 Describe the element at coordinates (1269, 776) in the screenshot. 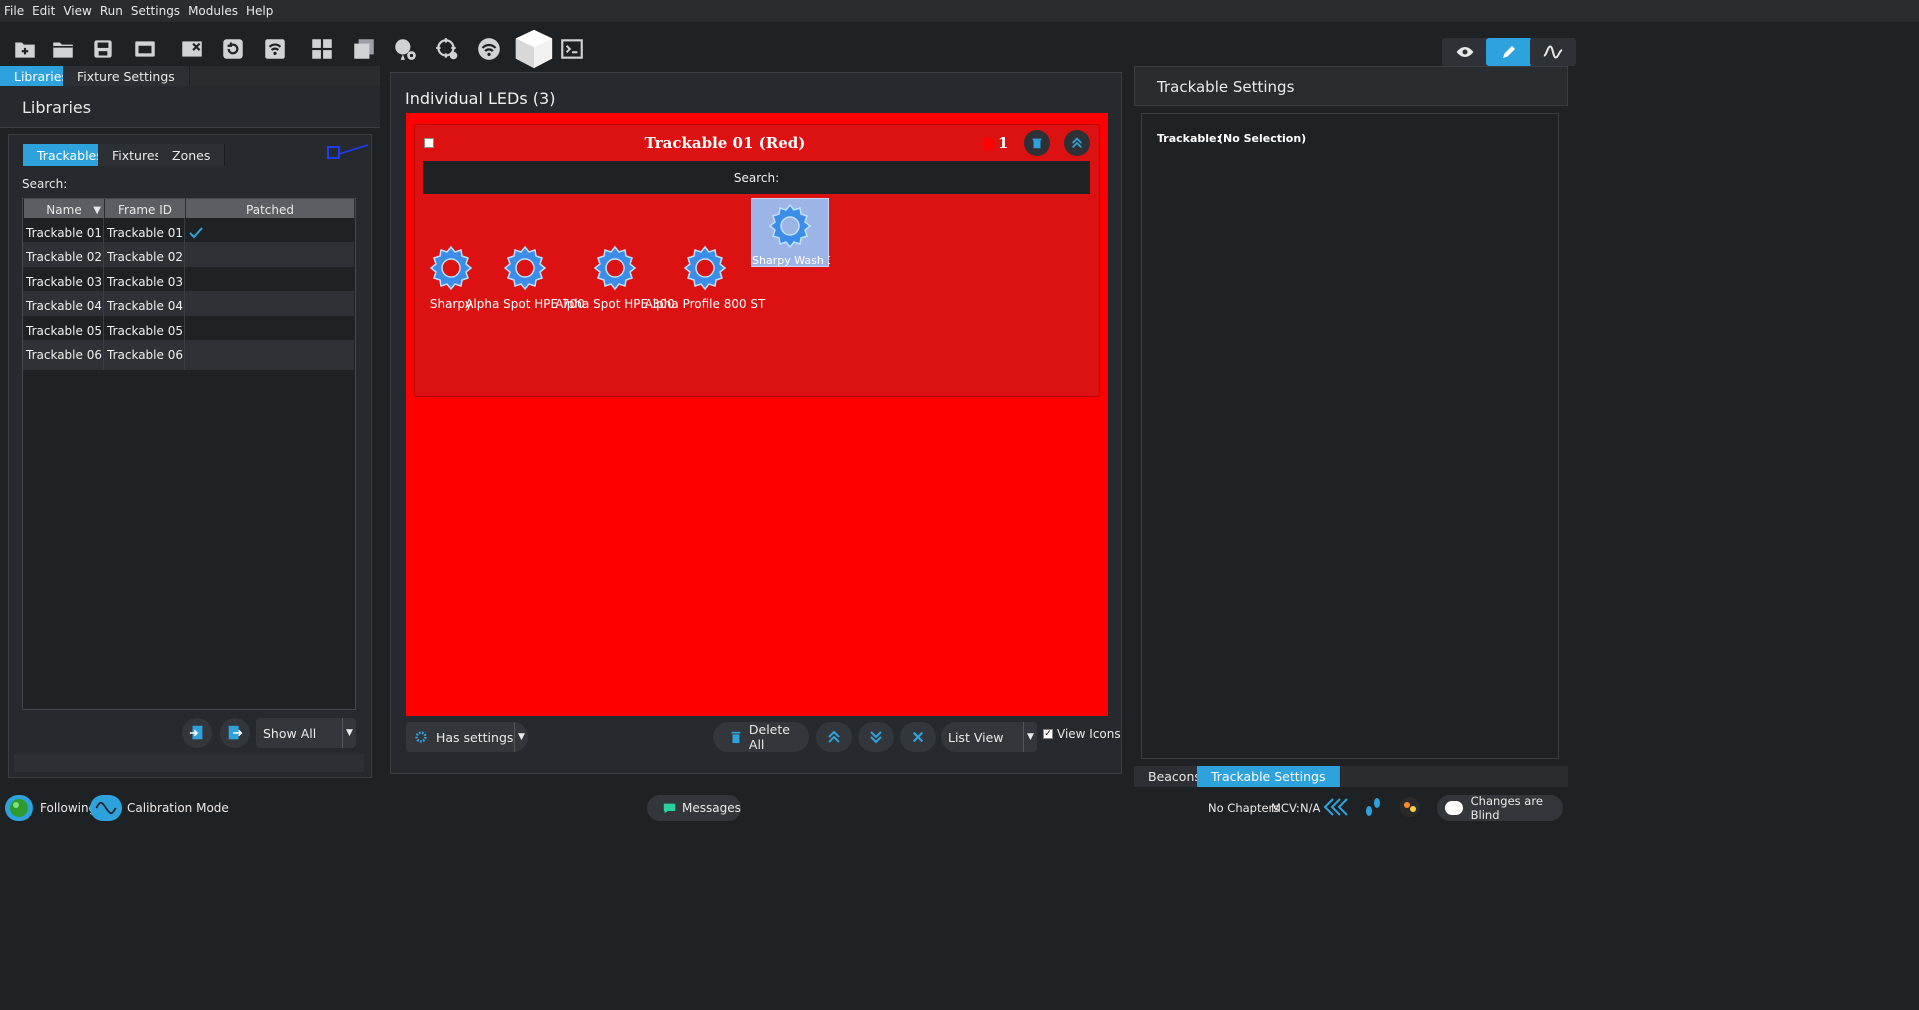

I see `tab-trackable-settings: Trackable Settings` at that location.